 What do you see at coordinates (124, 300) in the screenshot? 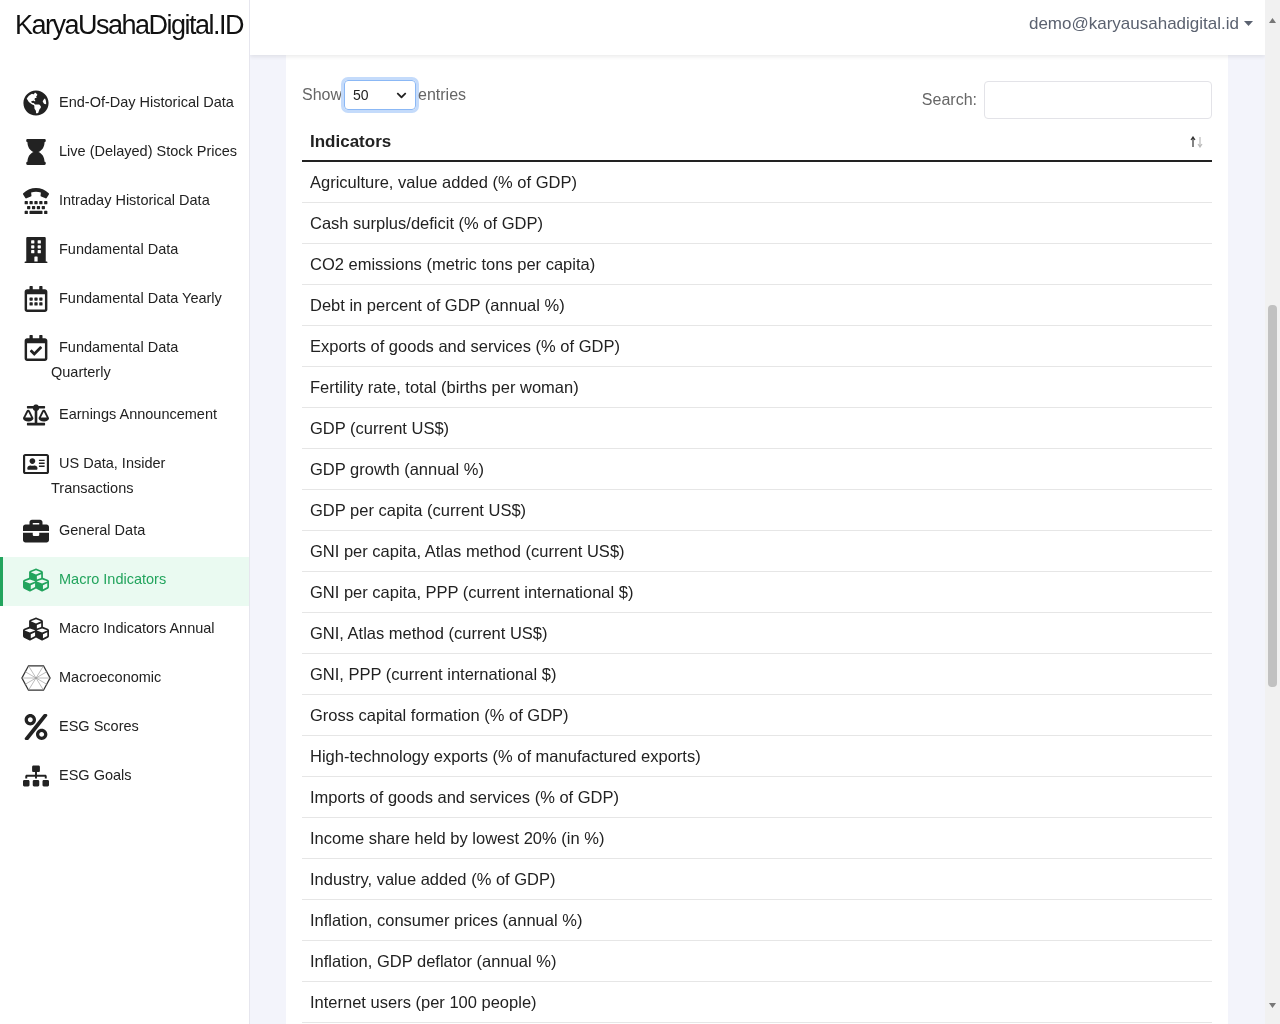
I see `sidebar-item: Fundamental Data Yearly` at bounding box center [124, 300].